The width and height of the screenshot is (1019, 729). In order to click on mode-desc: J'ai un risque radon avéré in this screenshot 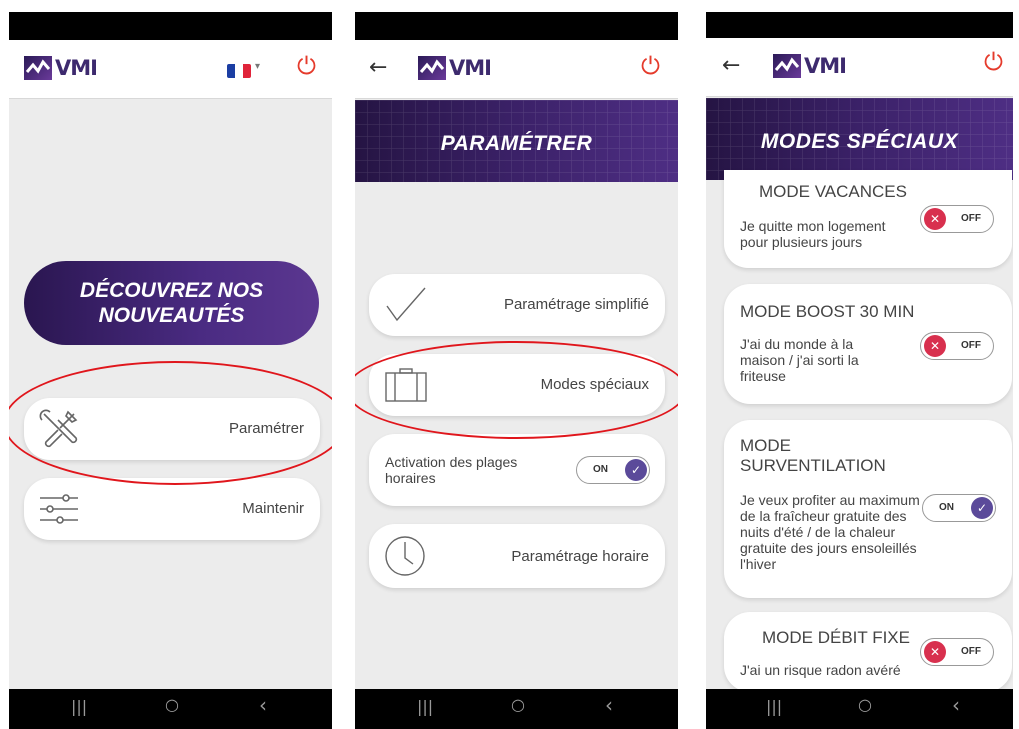, I will do `click(820, 670)`.